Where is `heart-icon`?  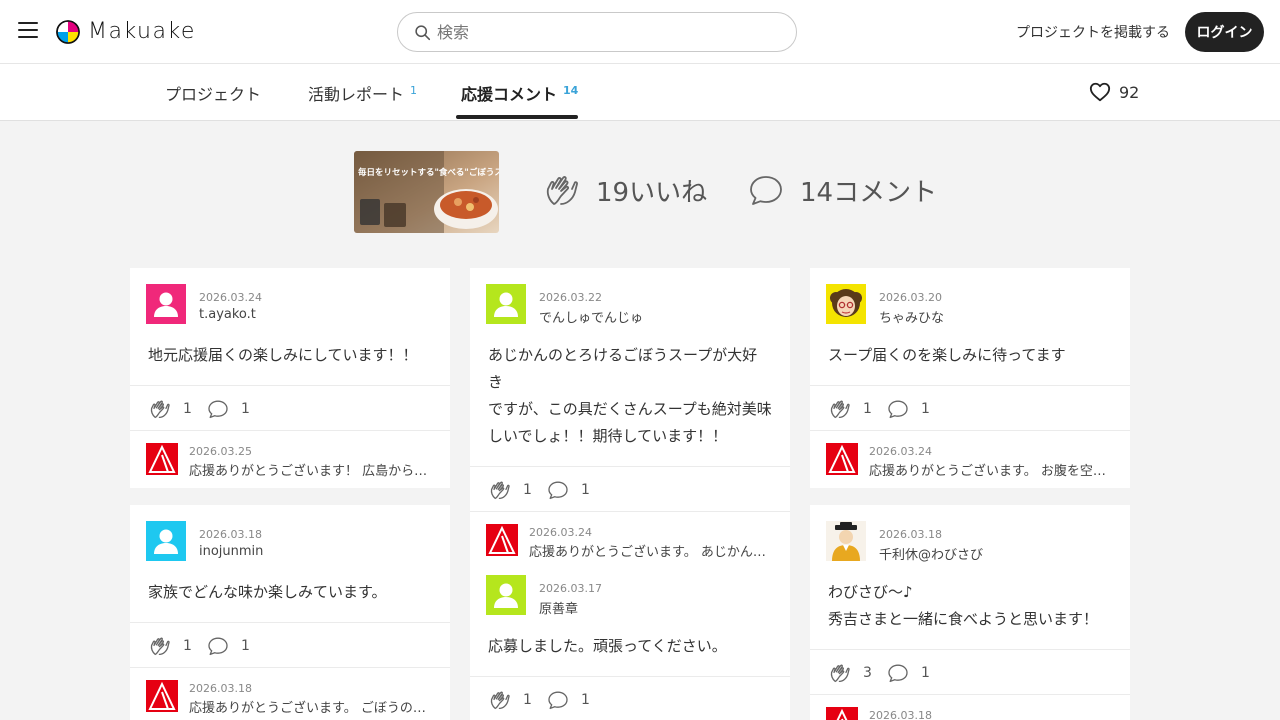
heart-icon is located at coordinates (1100, 92).